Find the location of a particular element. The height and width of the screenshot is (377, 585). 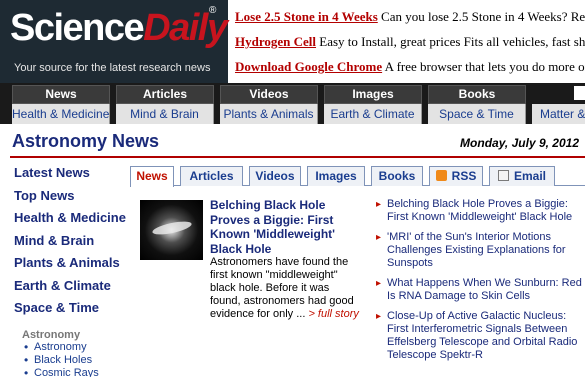

sidebar-sublist: Astronomy Black Holes Cosmic Rays is located at coordinates (74, 359).